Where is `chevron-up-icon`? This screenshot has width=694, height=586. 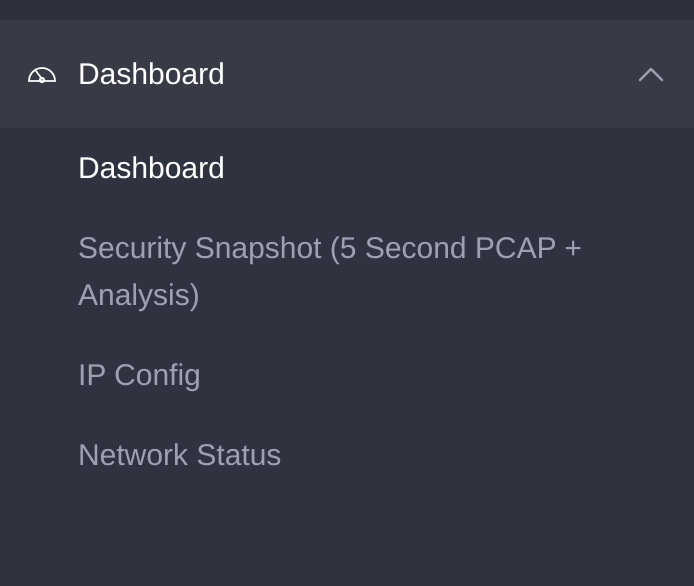
chevron-up-icon is located at coordinates (651, 74).